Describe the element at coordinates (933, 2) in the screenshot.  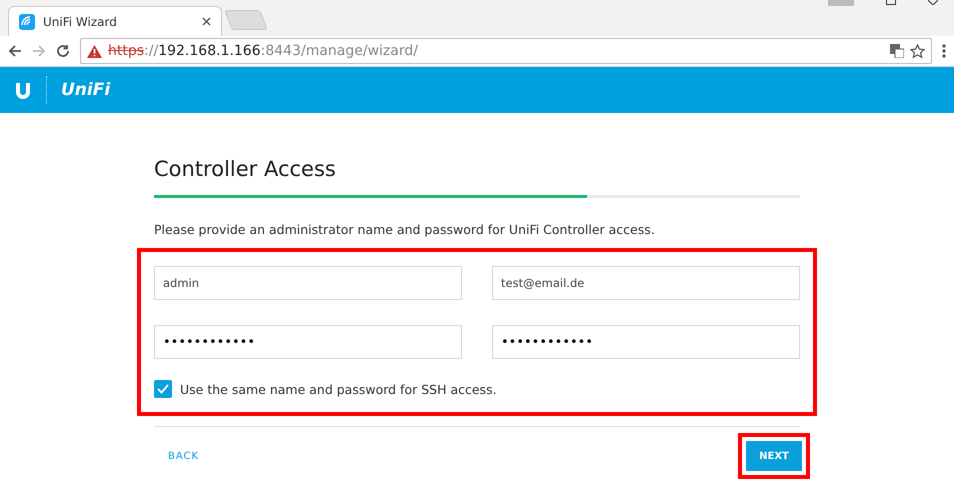
I see `close-window-icon` at that location.